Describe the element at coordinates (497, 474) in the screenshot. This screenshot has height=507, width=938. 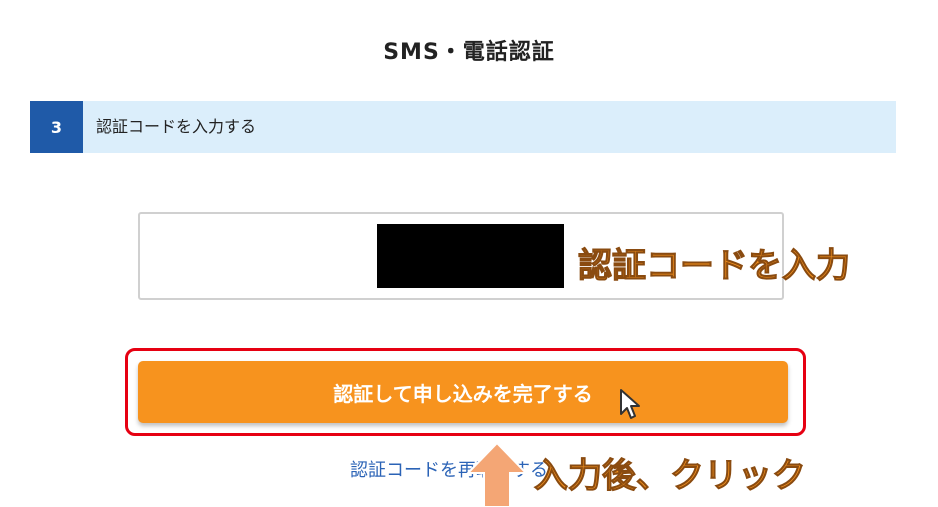
I see `up-arrow-icon` at that location.